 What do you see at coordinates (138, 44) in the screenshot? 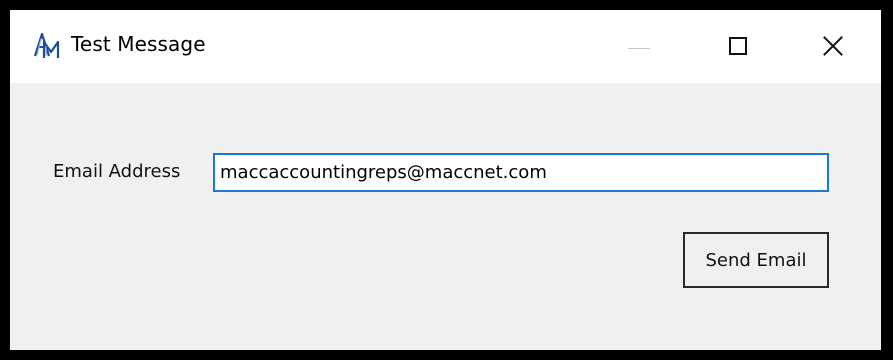
I see `window-title: Test Message` at bounding box center [138, 44].